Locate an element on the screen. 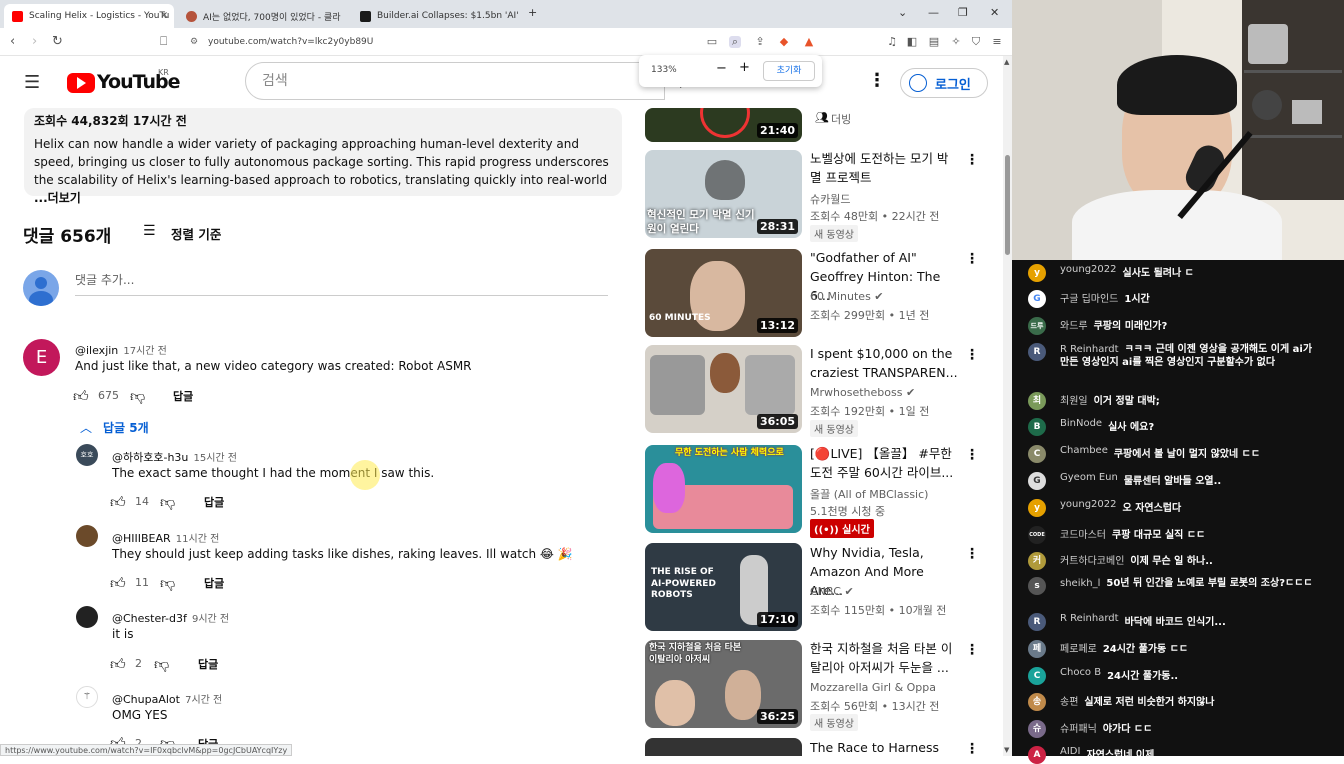  video-thumbnail: 36:05 is located at coordinates (723, 389).